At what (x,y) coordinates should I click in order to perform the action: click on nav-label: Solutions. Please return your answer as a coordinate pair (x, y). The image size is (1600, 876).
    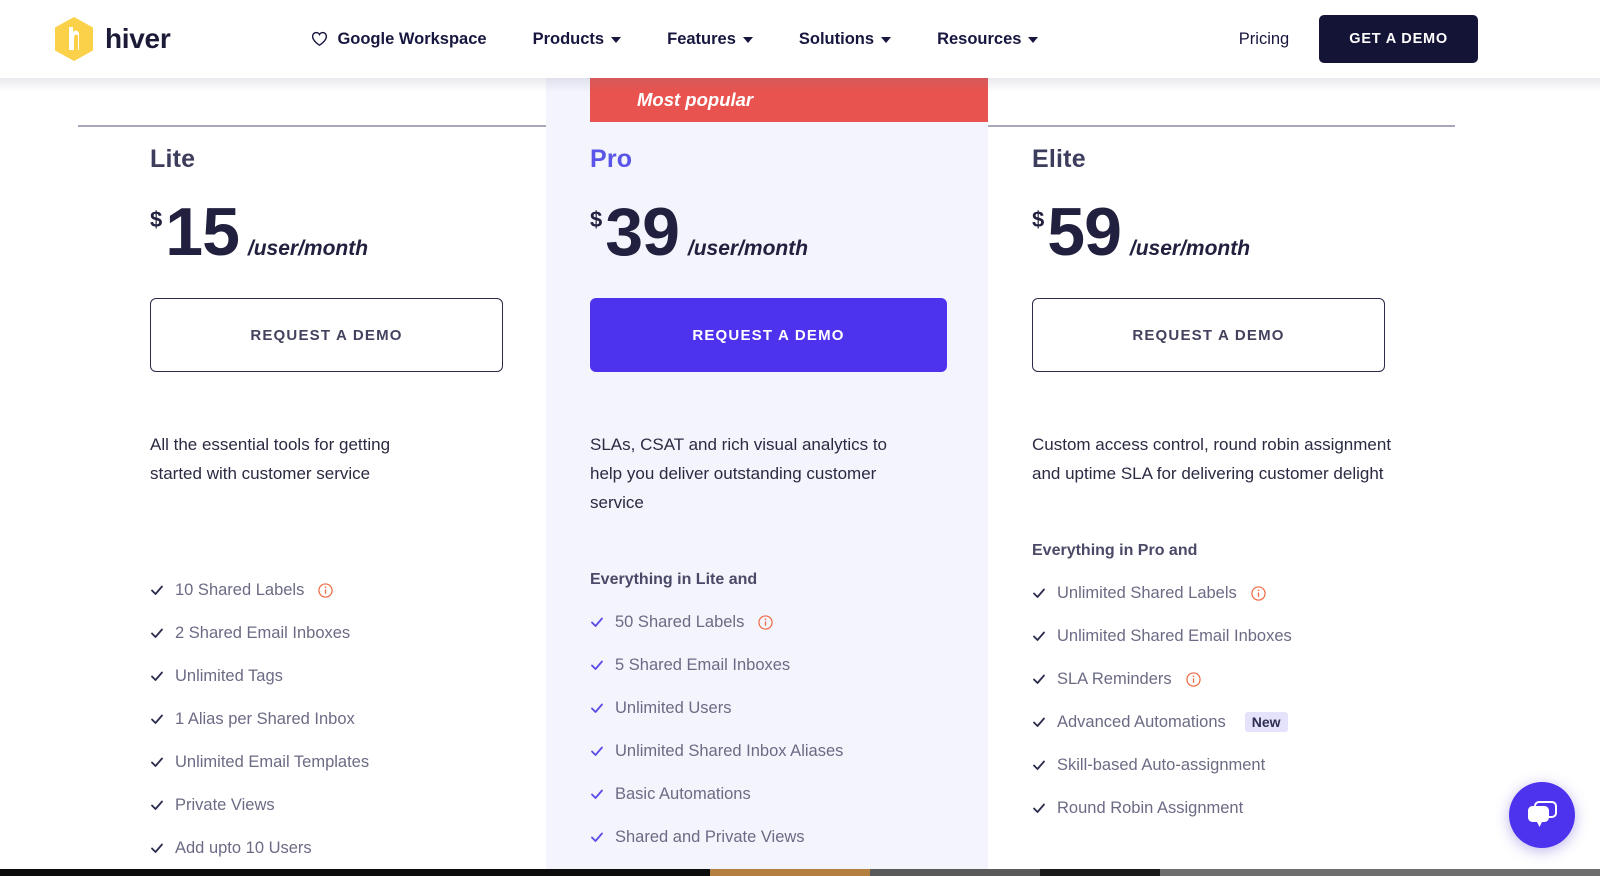
    Looking at the image, I should click on (836, 38).